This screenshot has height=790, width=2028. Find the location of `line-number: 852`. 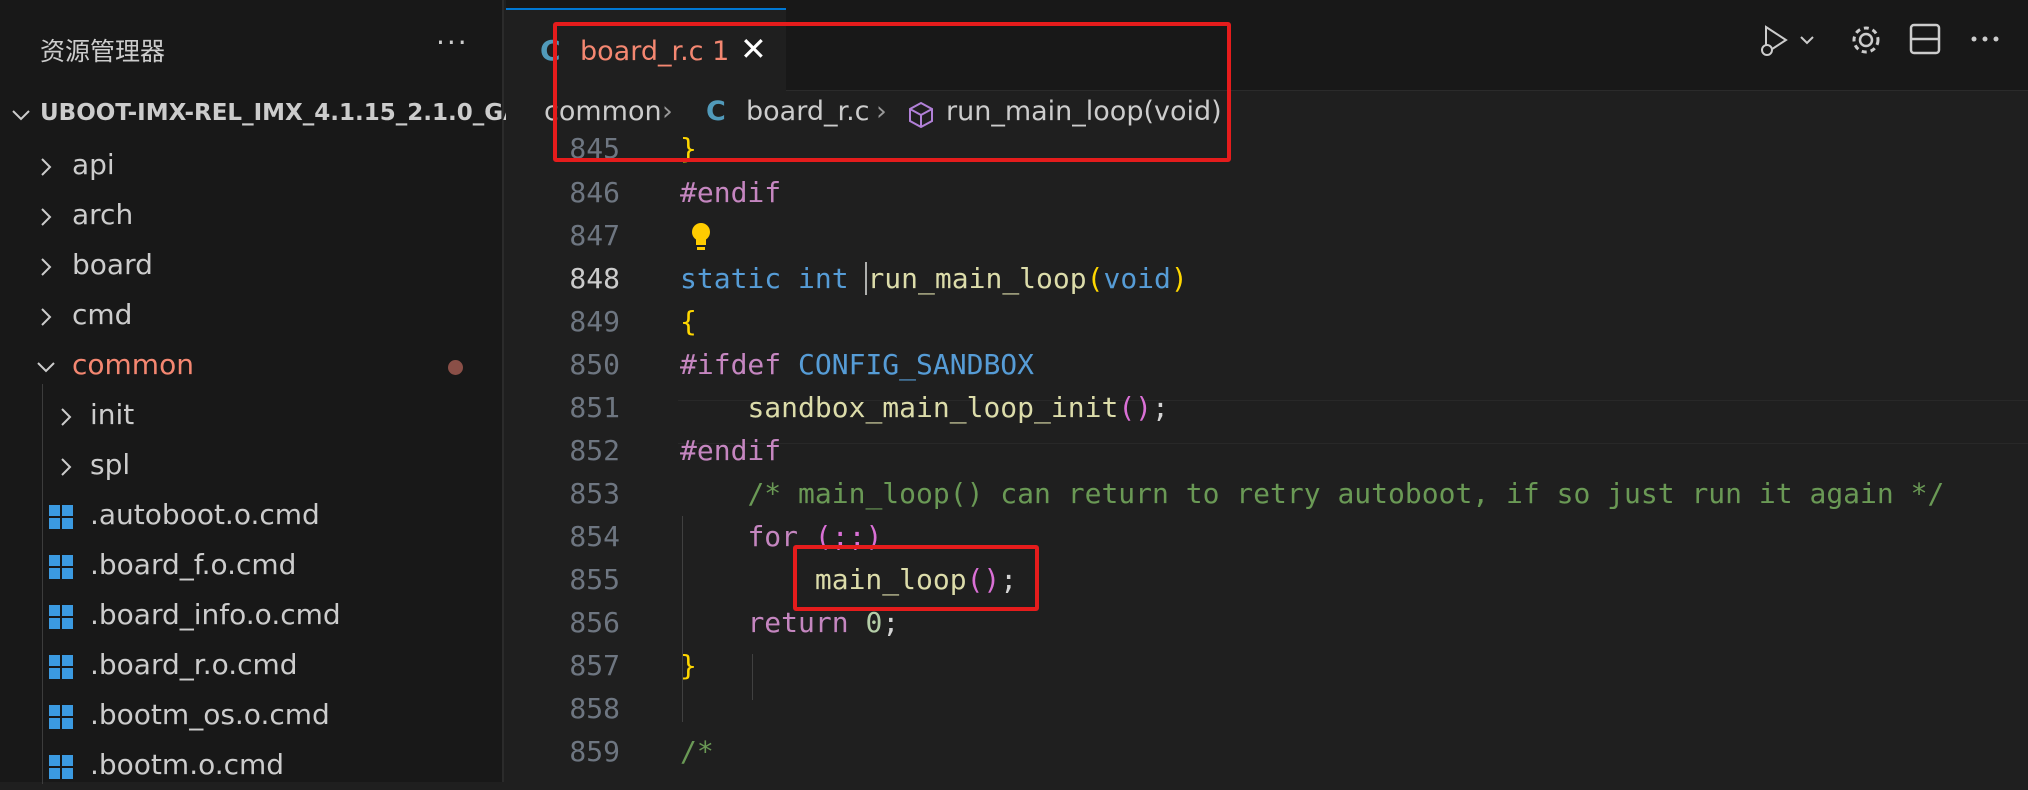

line-number: 852 is located at coordinates (594, 450).